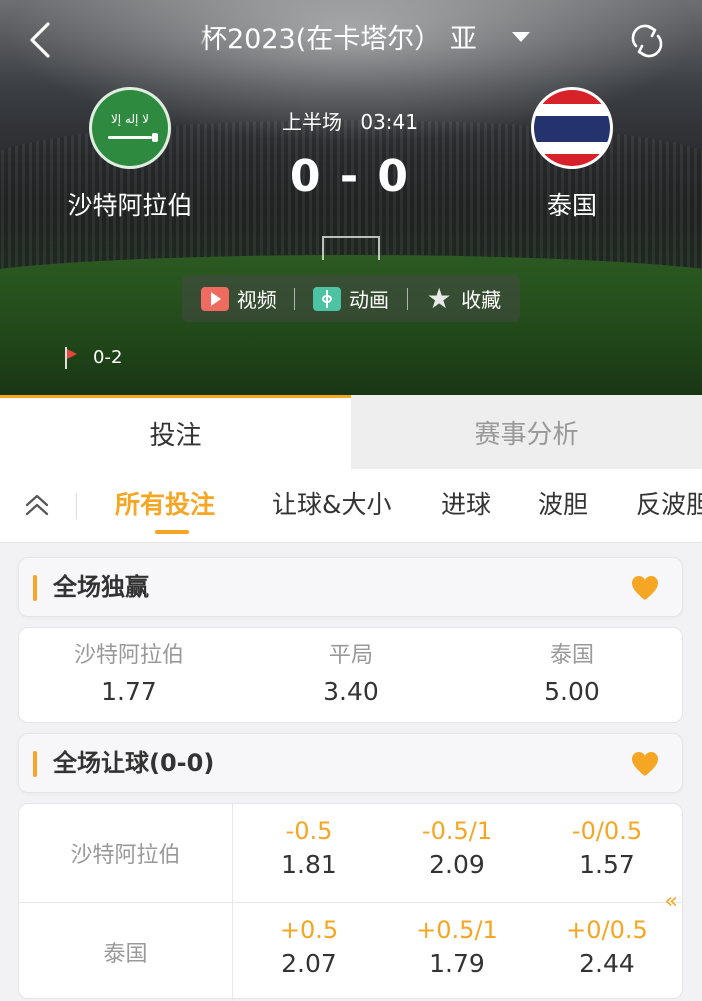 The height and width of the screenshot is (1001, 702). What do you see at coordinates (126, 952) in the screenshot?
I see `handicap-team-name: 泰国` at bounding box center [126, 952].